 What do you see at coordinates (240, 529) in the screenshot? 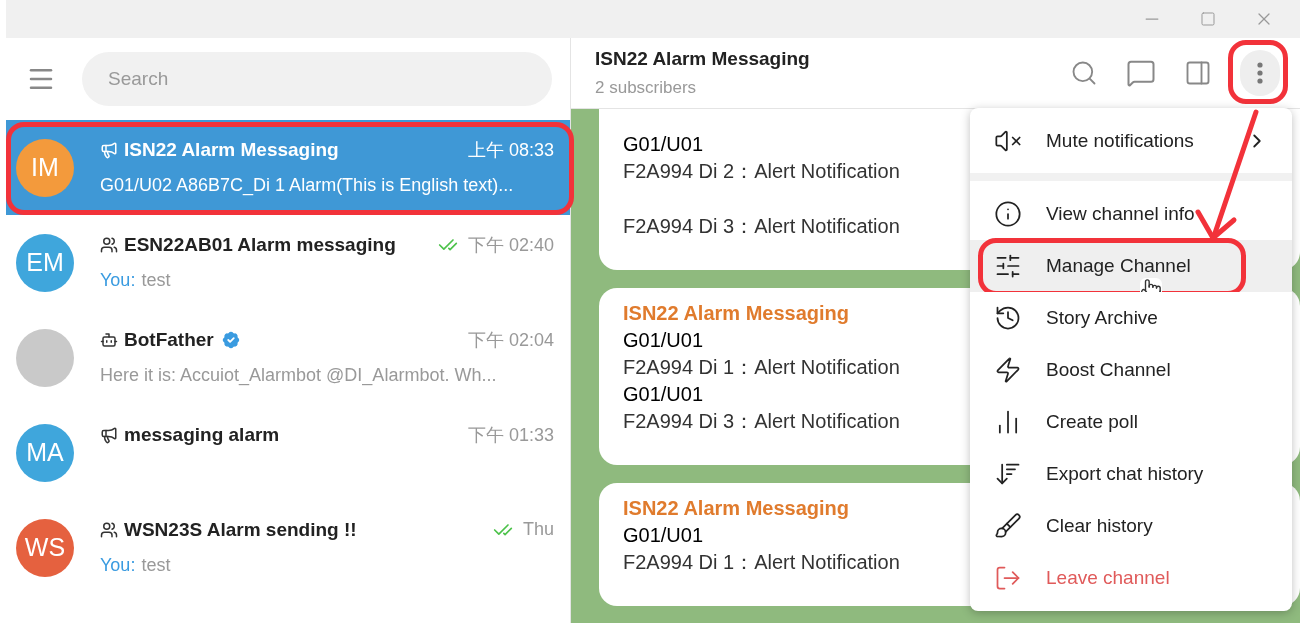
I see `chat-name: WSN23S Alarm sending !!` at bounding box center [240, 529].